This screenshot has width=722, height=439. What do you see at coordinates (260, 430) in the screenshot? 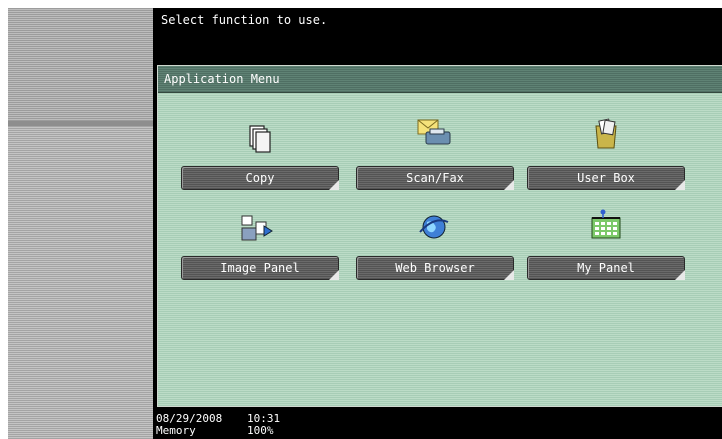
I see `memory-value: 100%` at bounding box center [260, 430].